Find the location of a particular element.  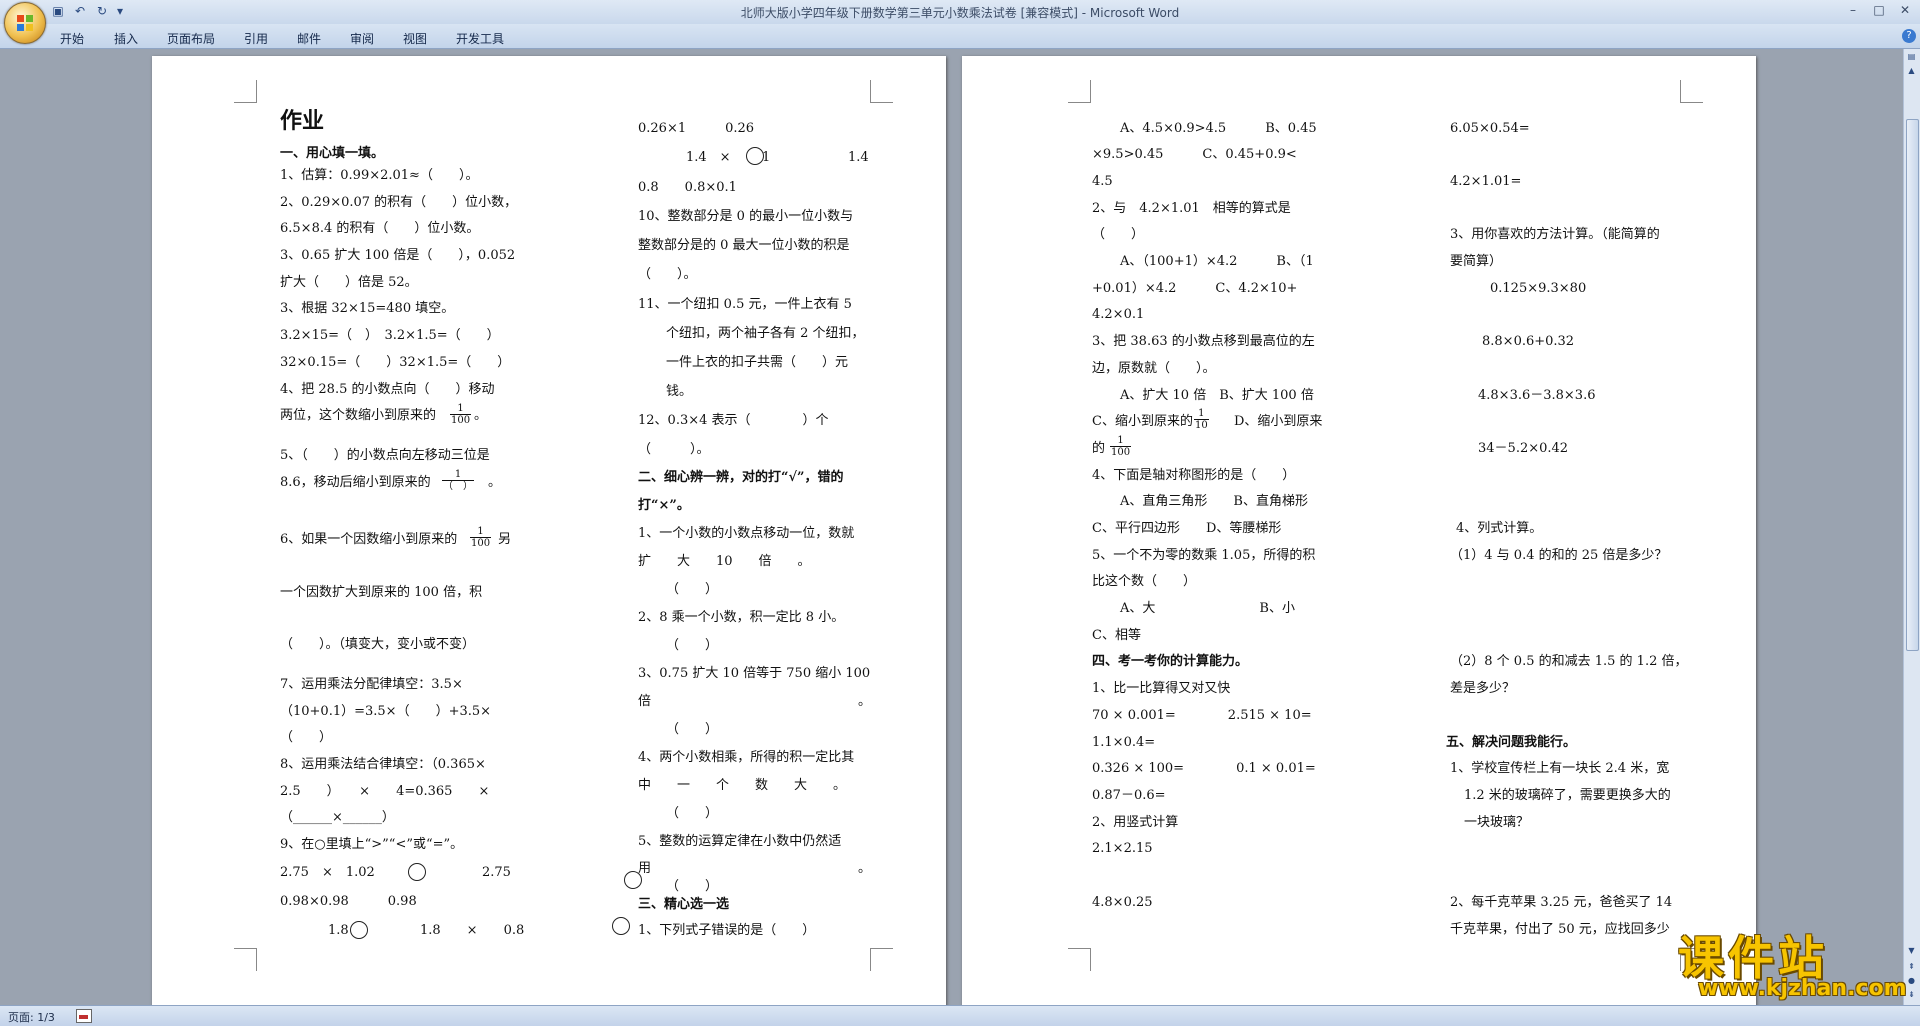

section-heading: 打“×”。 is located at coordinates (664, 505).